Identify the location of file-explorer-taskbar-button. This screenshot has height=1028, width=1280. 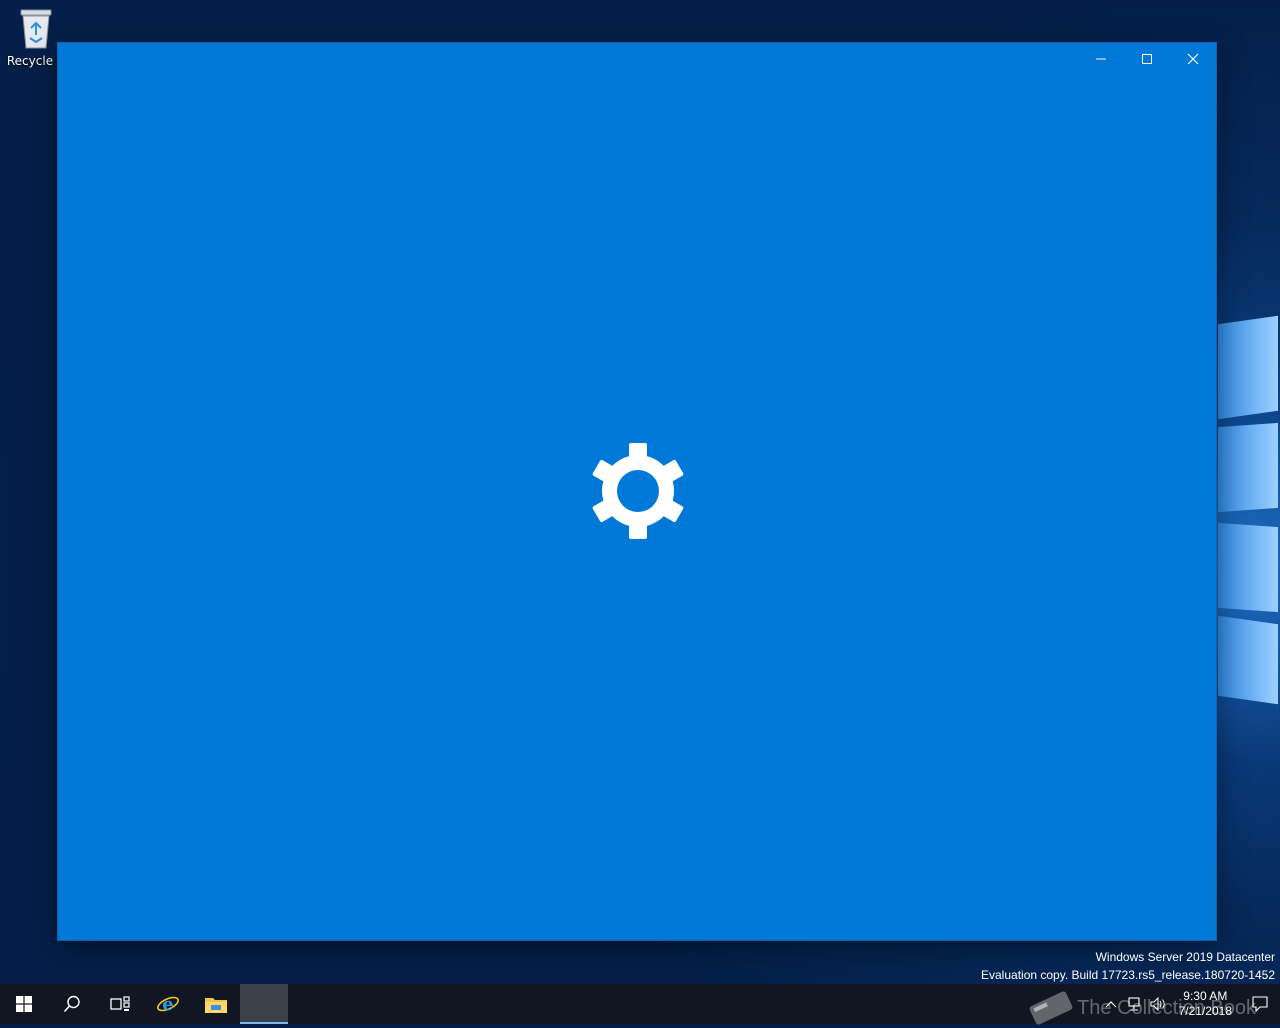
(216, 1004).